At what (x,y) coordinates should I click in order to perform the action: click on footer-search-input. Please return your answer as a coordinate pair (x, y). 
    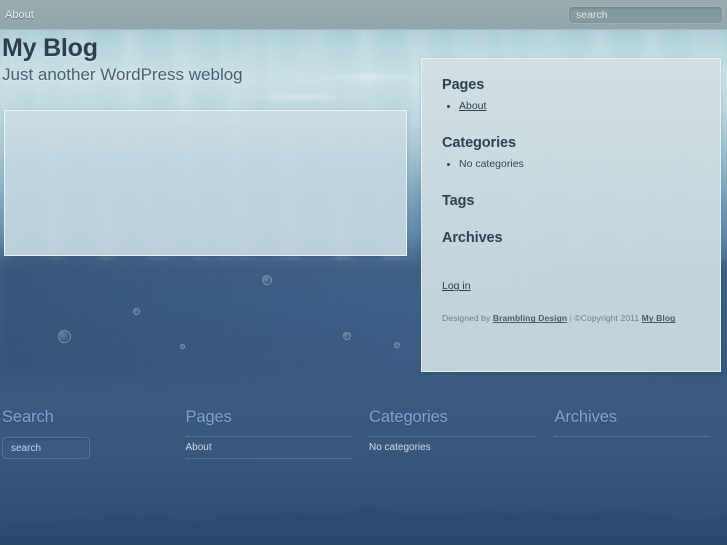
    Looking at the image, I should click on (46, 448).